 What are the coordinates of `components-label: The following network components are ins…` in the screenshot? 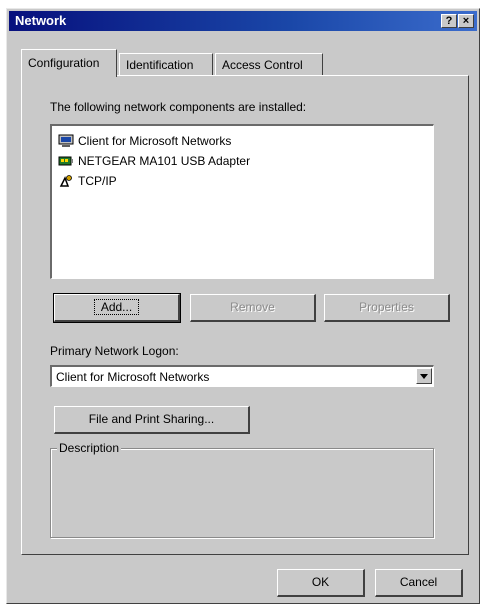 It's located at (178, 107).